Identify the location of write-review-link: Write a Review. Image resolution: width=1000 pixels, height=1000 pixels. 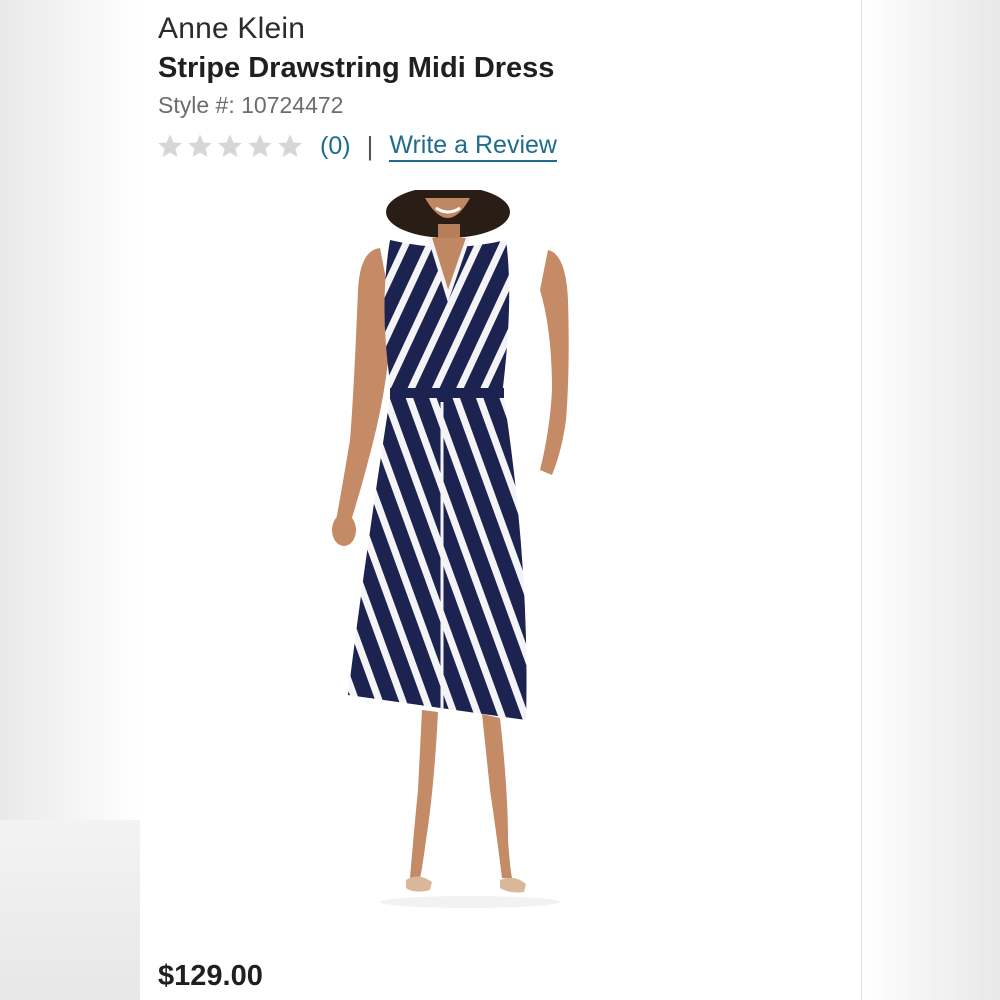
(473, 146).